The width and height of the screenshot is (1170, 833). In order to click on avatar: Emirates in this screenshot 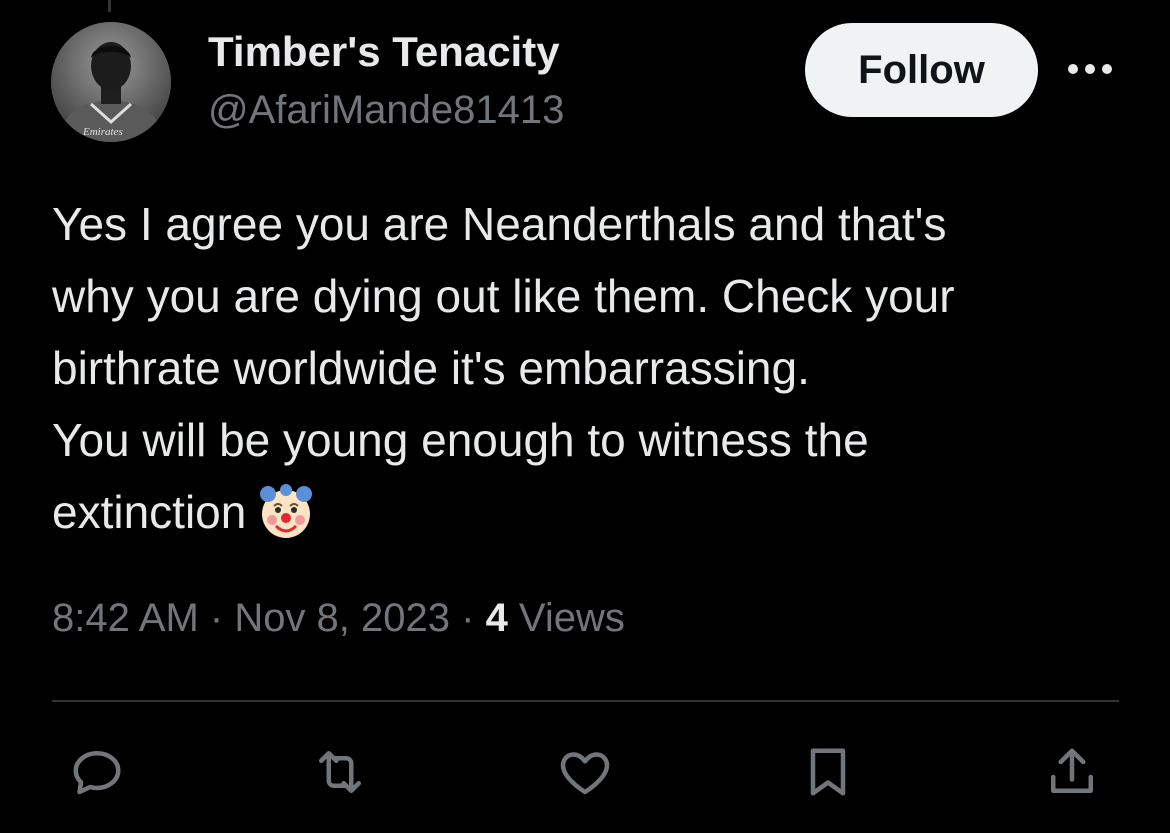, I will do `click(111, 82)`.